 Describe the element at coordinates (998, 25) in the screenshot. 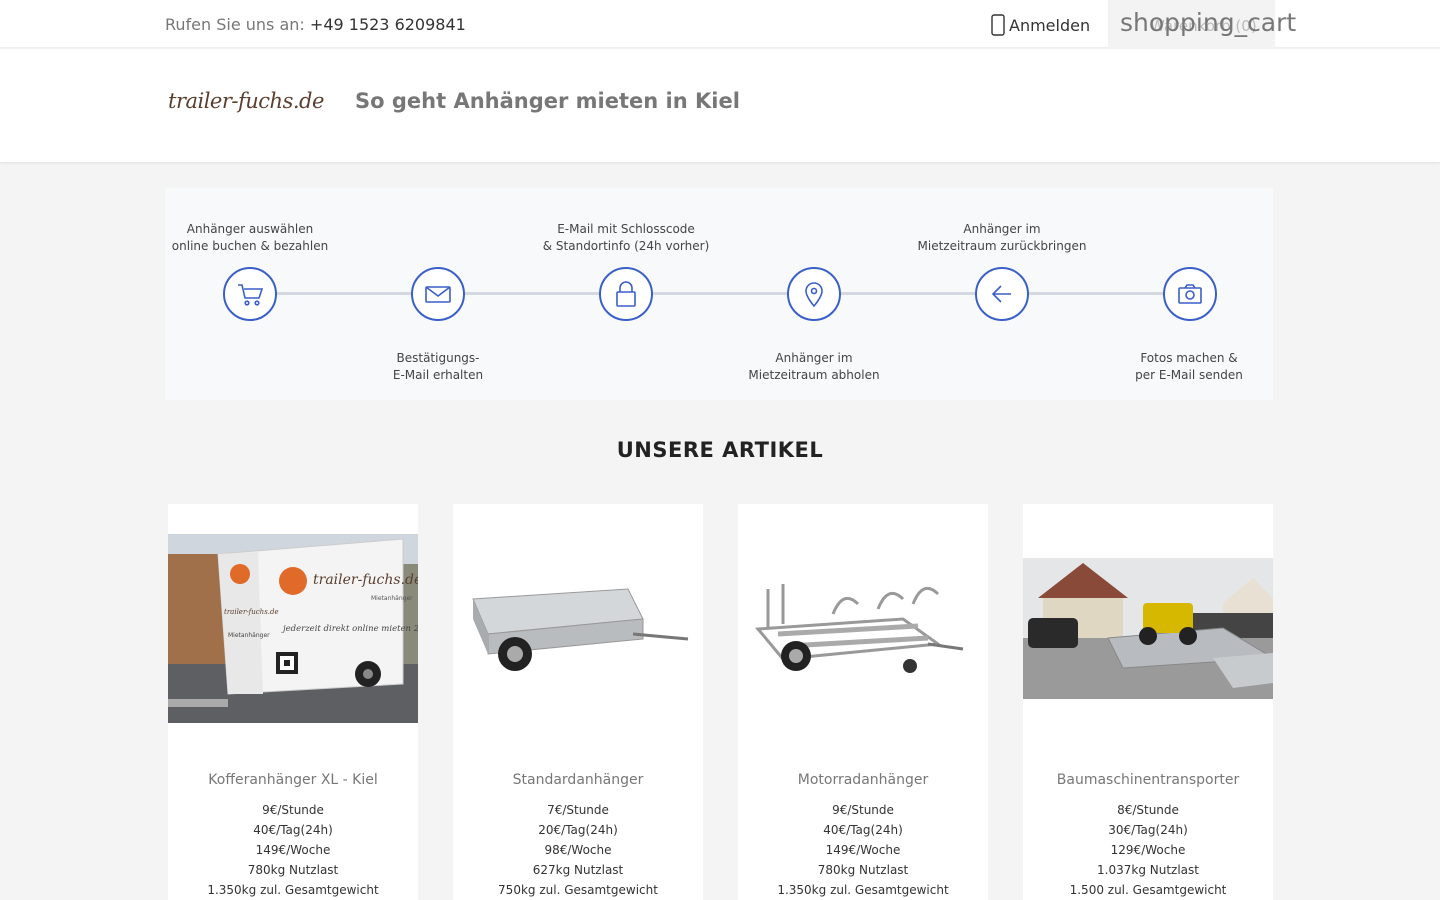

I see `user-icon` at that location.